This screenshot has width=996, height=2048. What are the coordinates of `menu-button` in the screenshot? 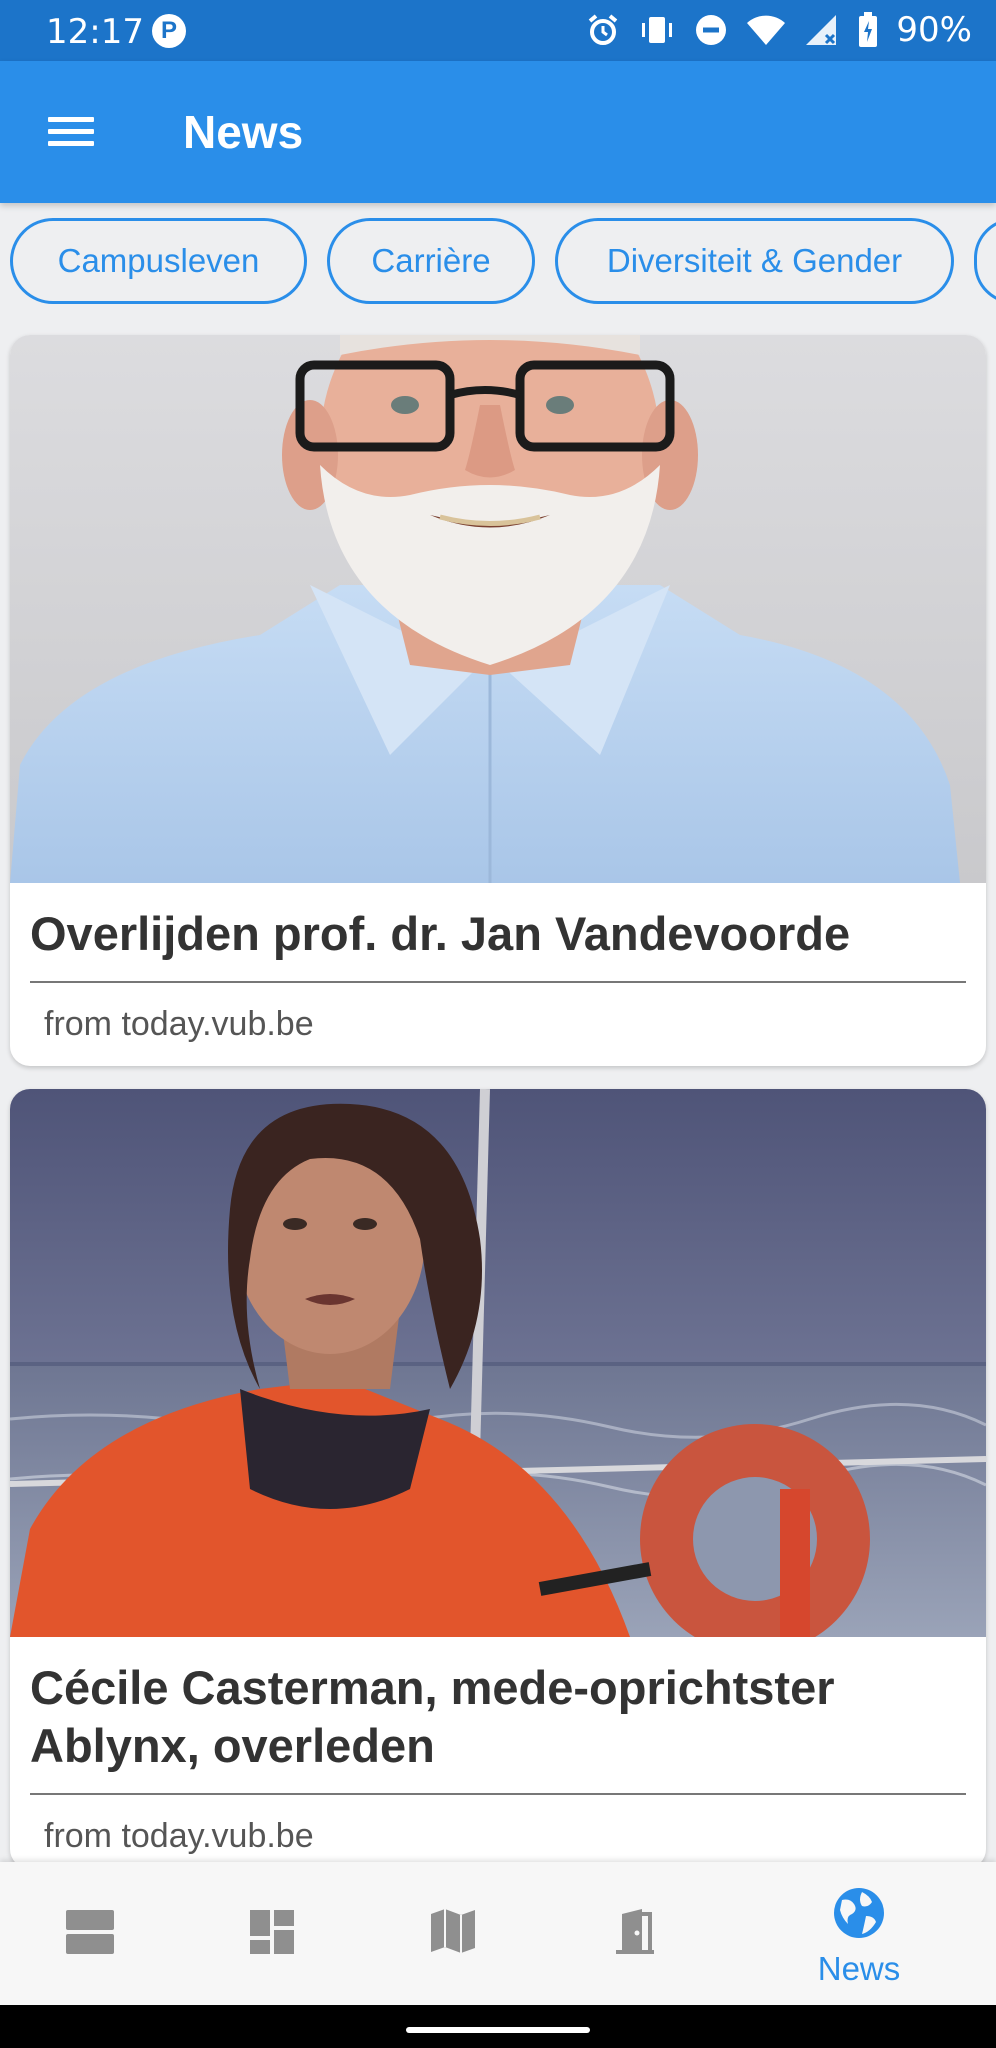 It's located at (71, 132).